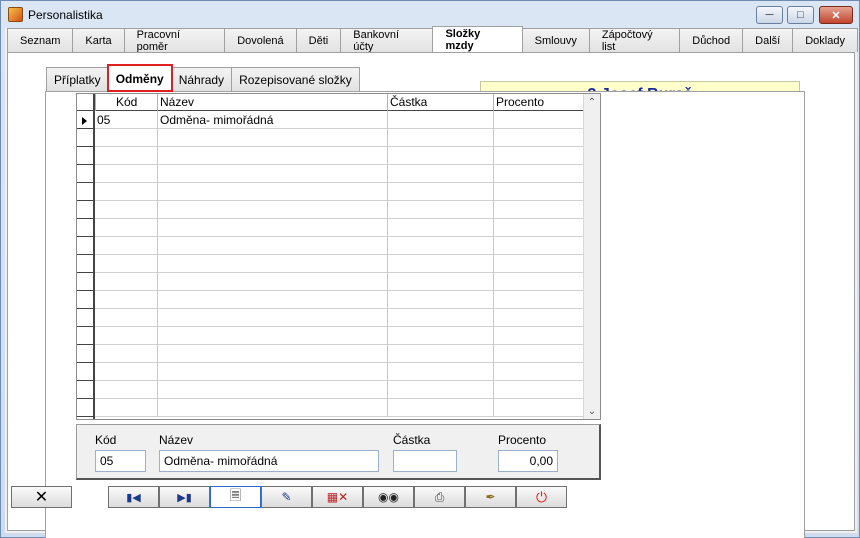 This screenshot has height=538, width=860. What do you see at coordinates (387, 40) in the screenshot?
I see `tab-bankovni-ucty: Bankovní účty` at bounding box center [387, 40].